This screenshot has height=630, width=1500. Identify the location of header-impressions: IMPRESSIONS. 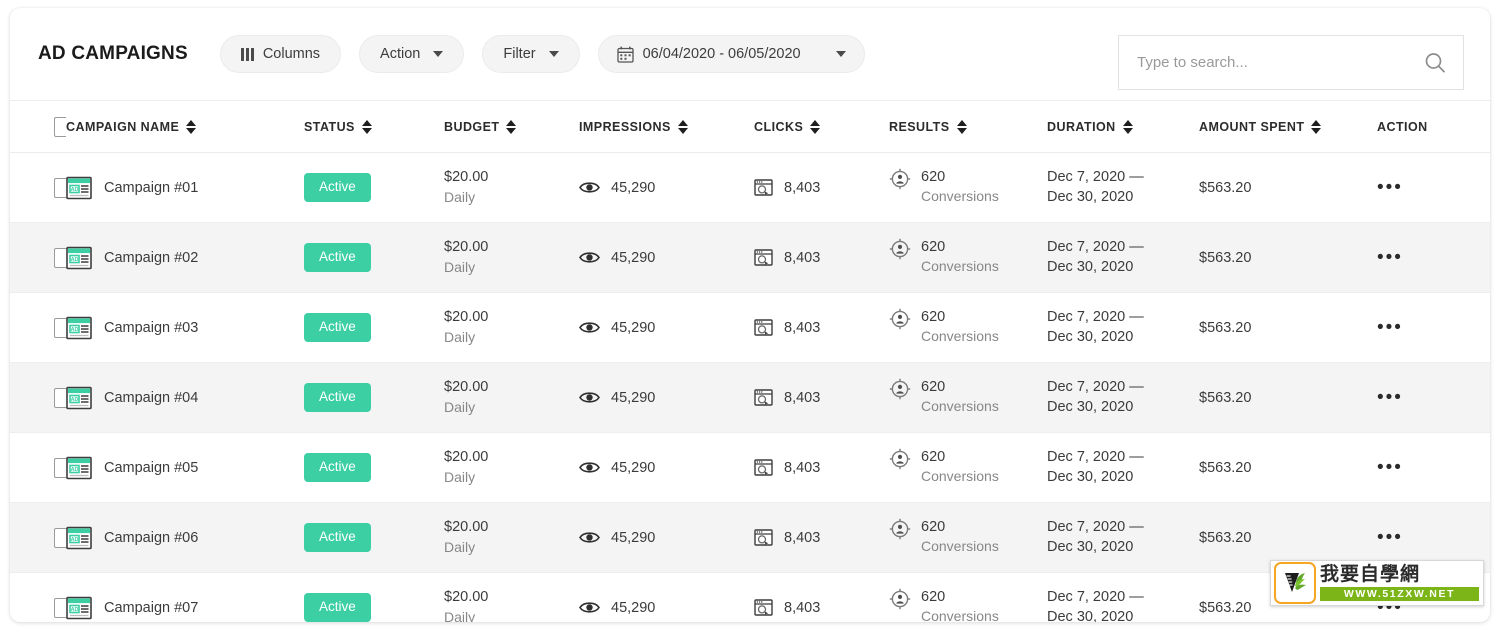
(666, 126).